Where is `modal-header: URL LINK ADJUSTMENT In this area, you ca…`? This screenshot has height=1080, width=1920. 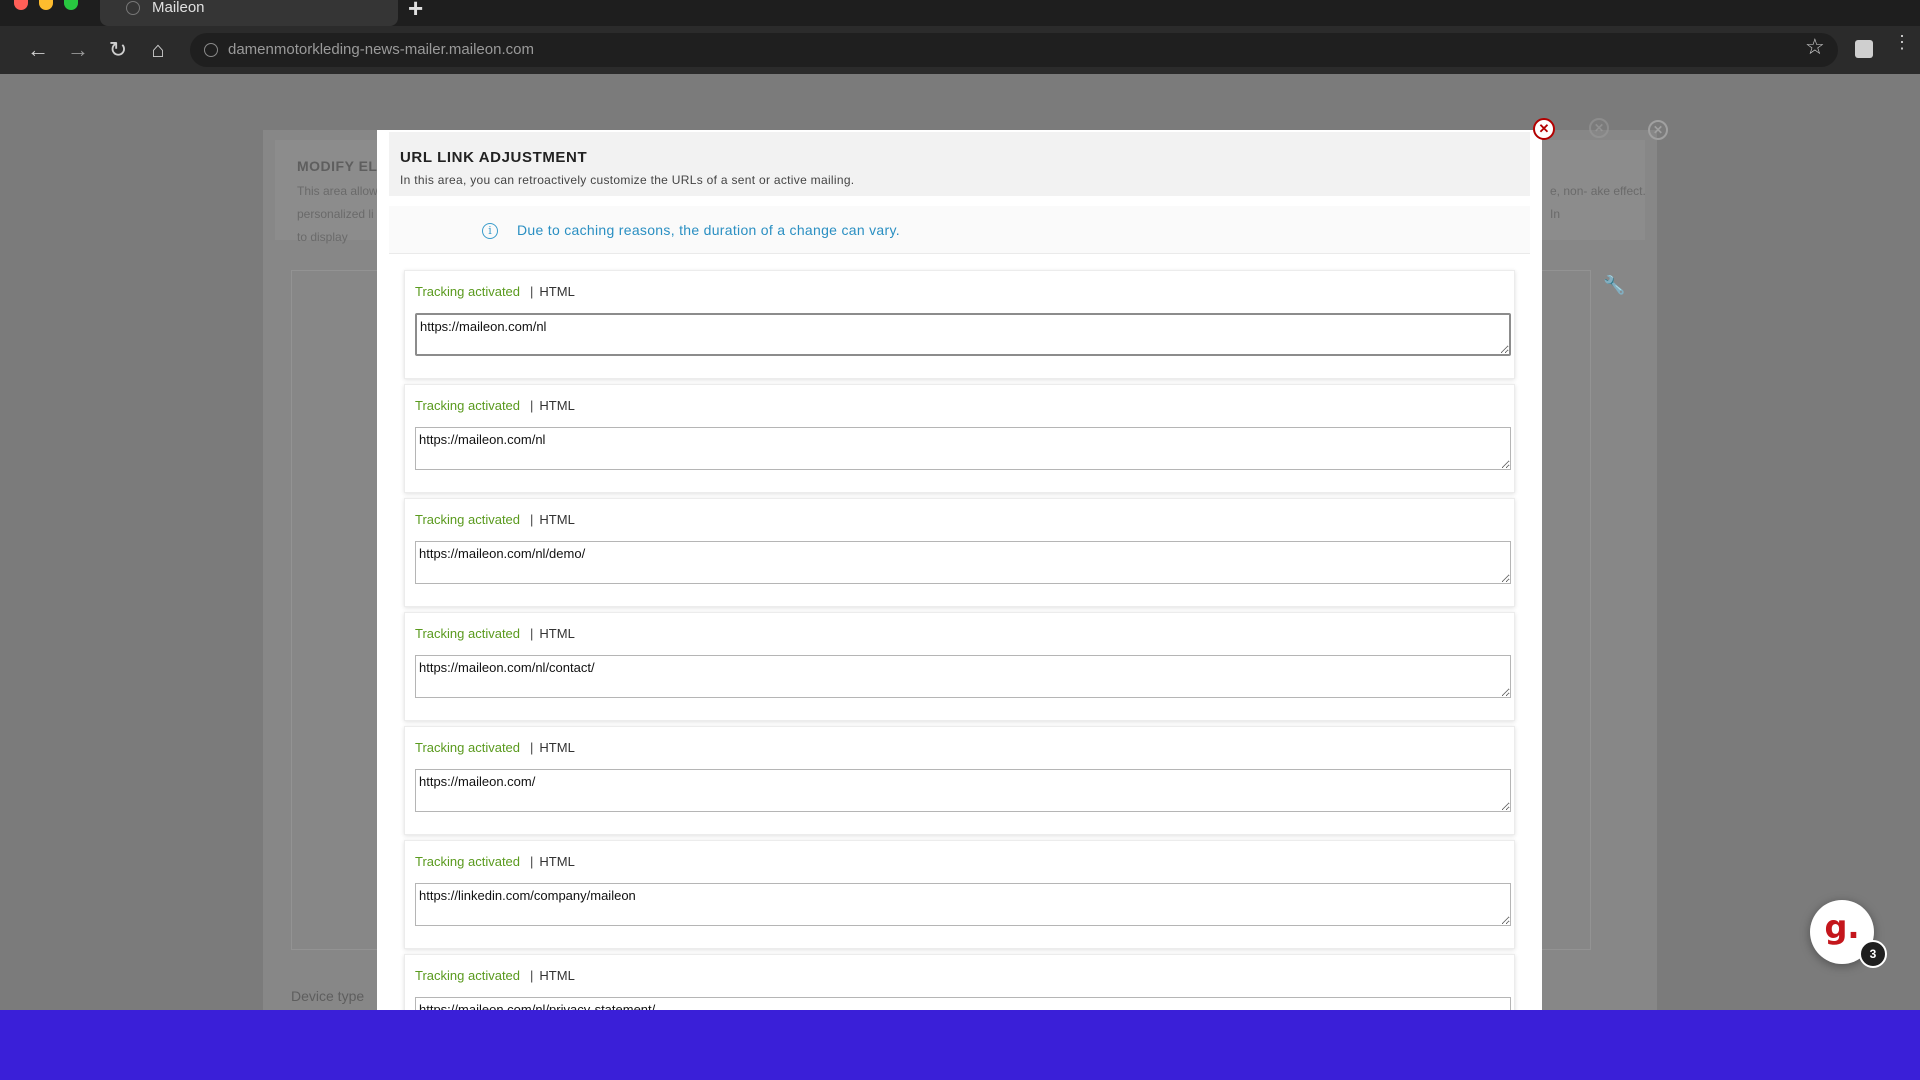
modal-header: URL LINK ADJUSTMENT In this area, you ca… is located at coordinates (959, 164).